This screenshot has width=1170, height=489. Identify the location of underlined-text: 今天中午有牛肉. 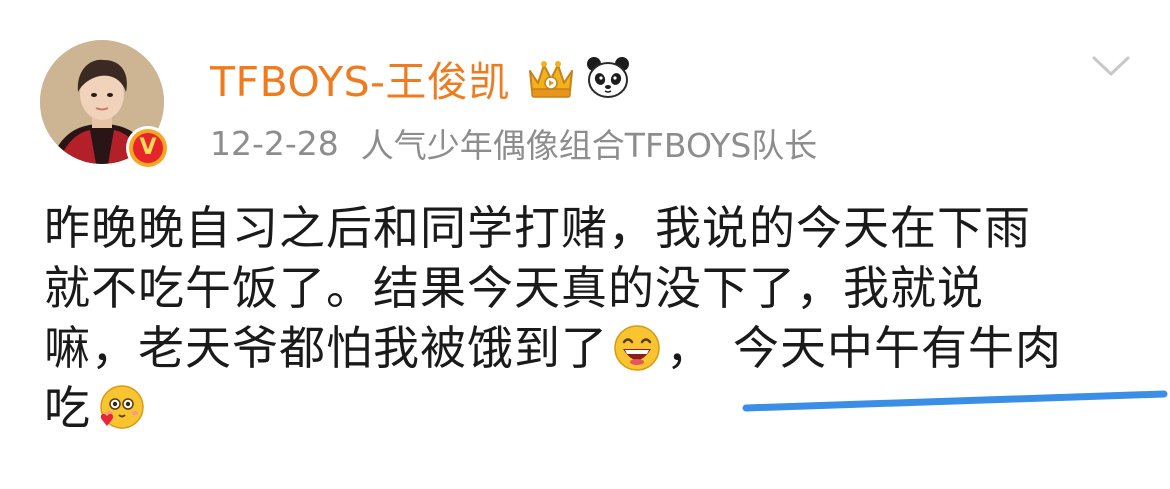
(897, 348).